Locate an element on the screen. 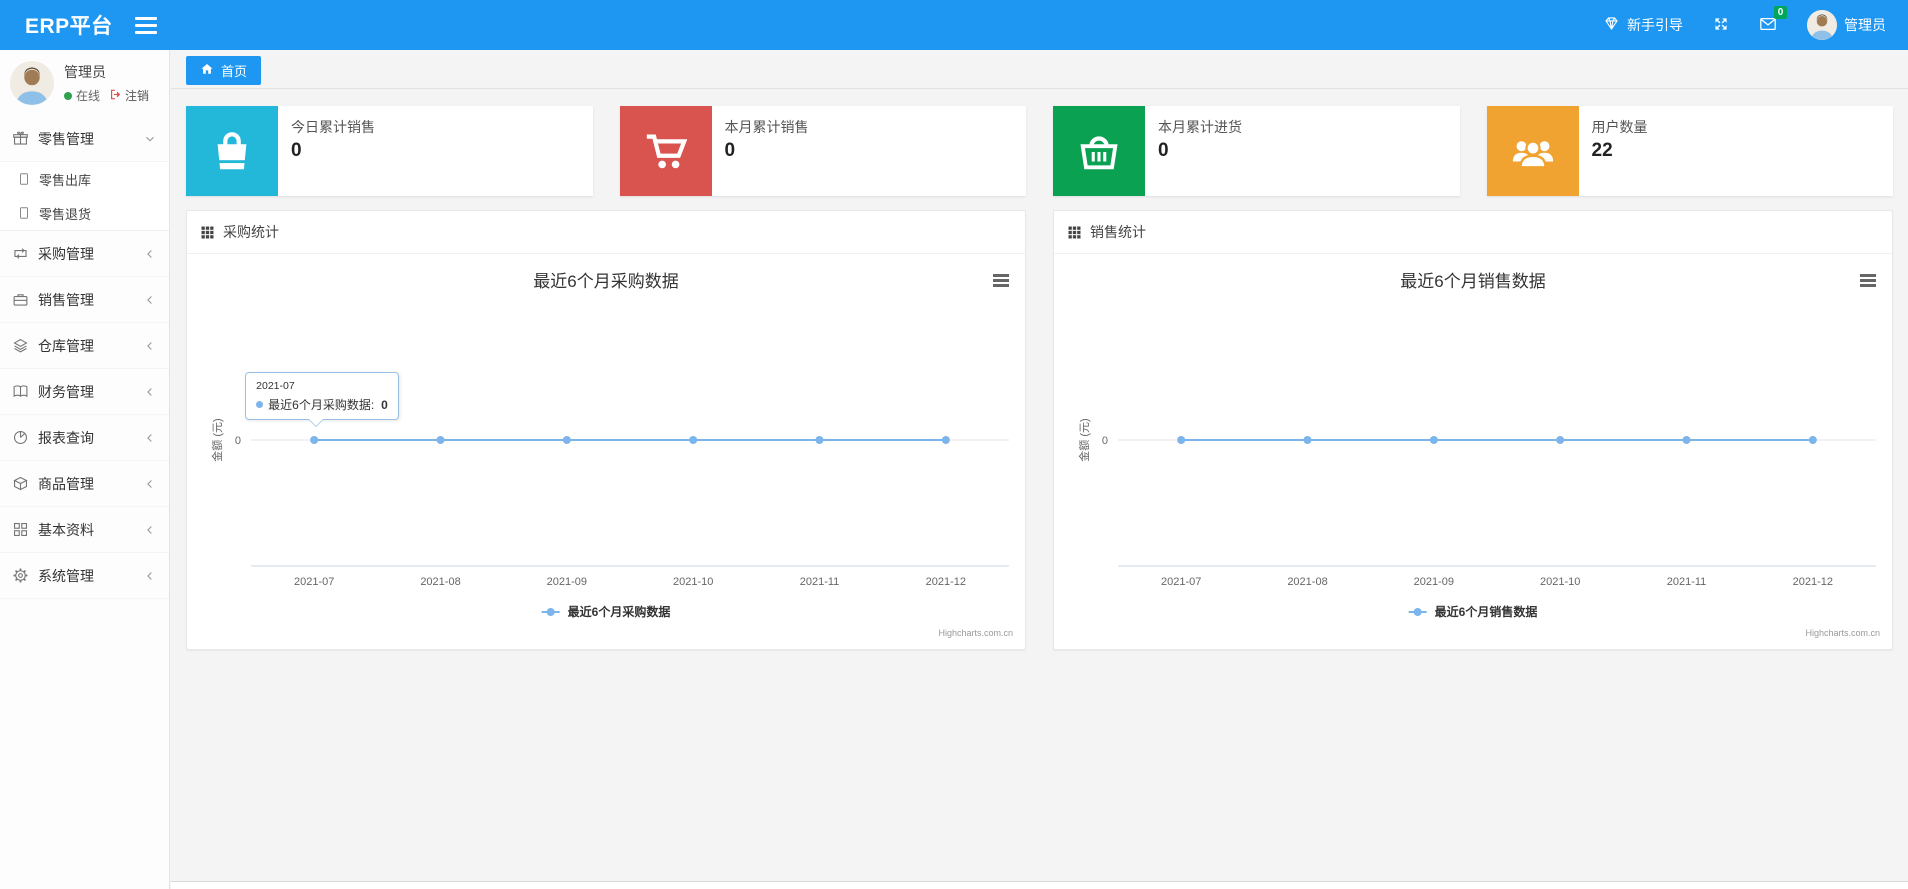 This screenshot has width=1908, height=889. sidebar-item-retail-outbound: 零售出库 is located at coordinates (84, 179).